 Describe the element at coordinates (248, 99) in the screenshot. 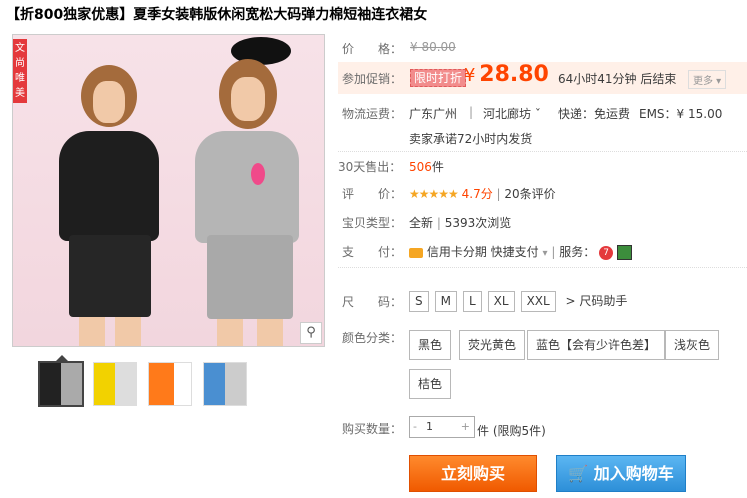

I see `model-right-face` at that location.